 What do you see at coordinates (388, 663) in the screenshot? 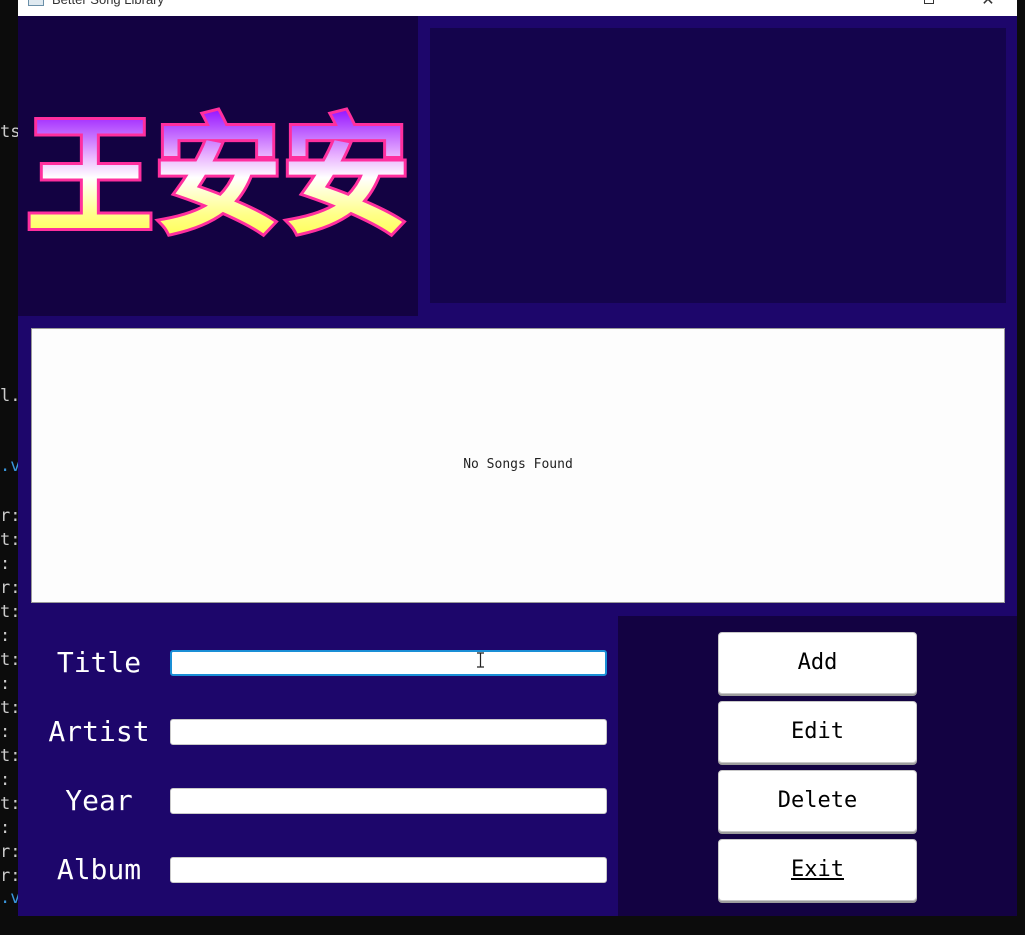
I see `title-input` at bounding box center [388, 663].